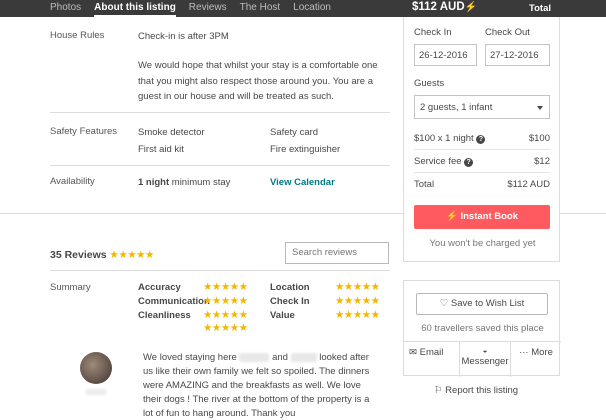  What do you see at coordinates (208, 8) in the screenshot?
I see `nav-tab-reviews: Reviews` at bounding box center [208, 8].